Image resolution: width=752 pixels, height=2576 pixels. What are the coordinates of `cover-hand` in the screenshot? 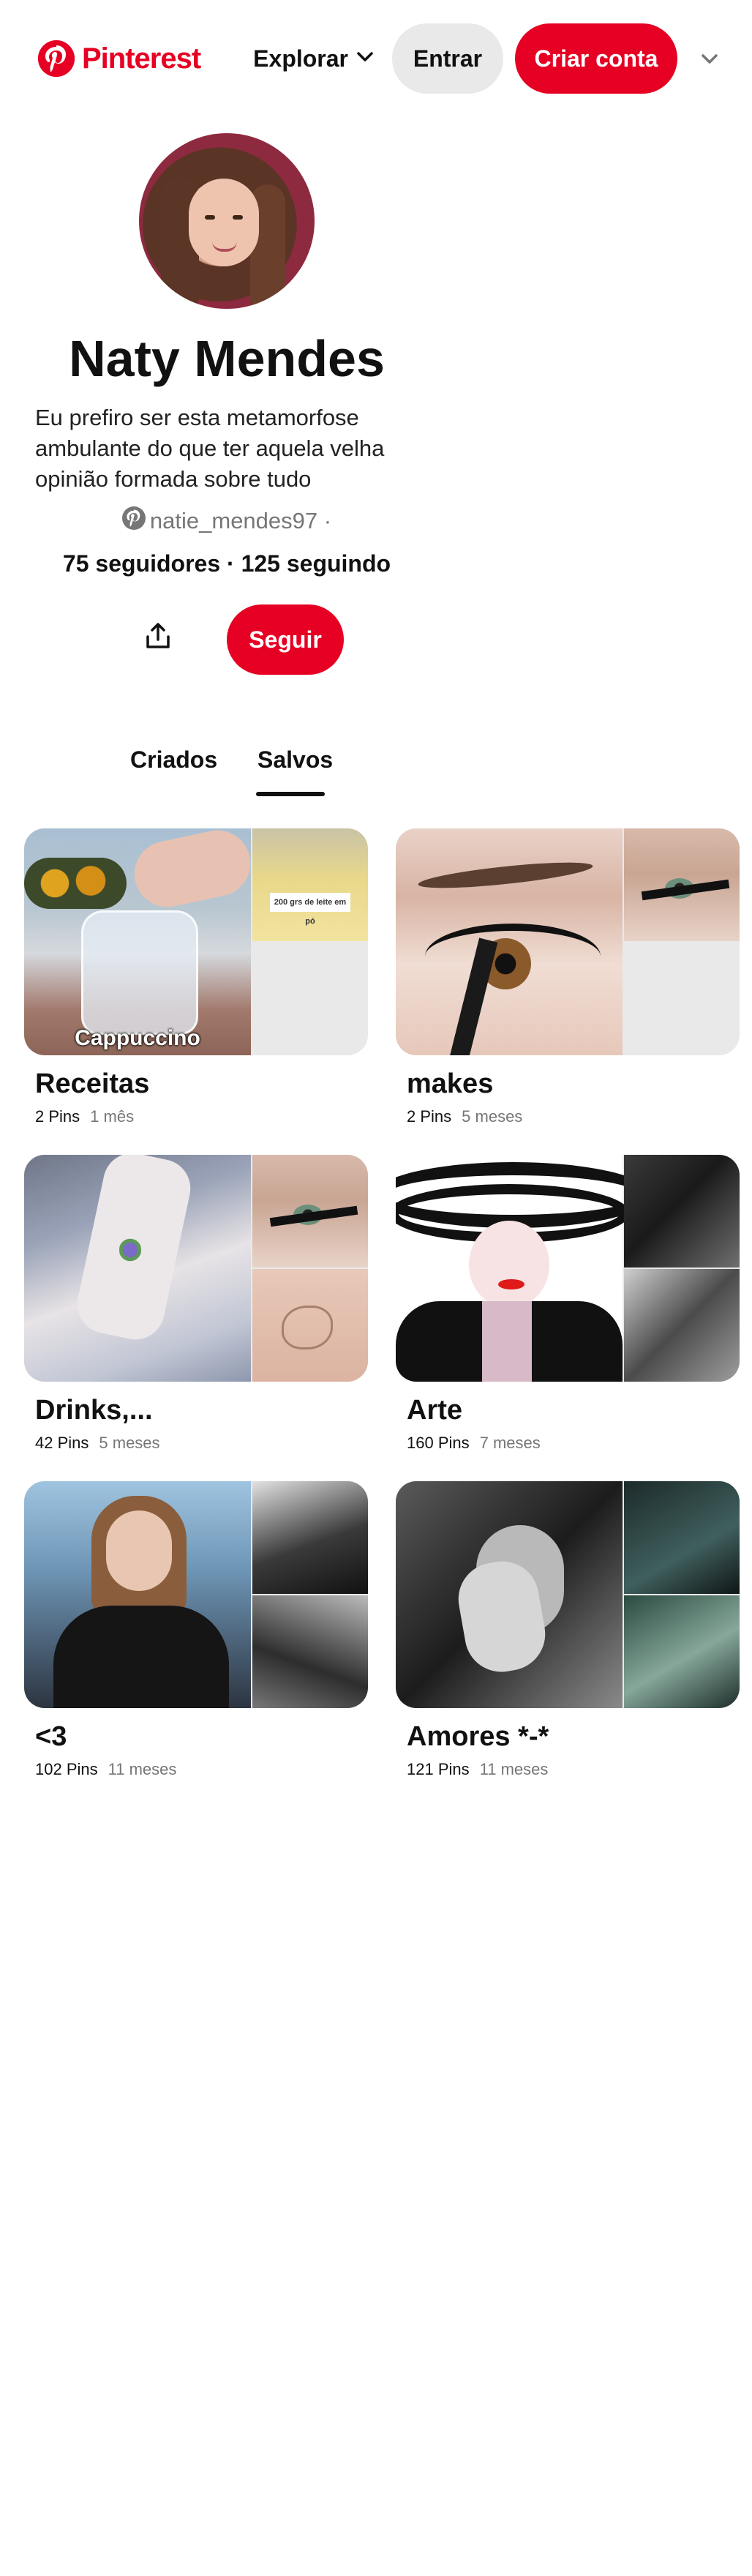 It's located at (192, 870).